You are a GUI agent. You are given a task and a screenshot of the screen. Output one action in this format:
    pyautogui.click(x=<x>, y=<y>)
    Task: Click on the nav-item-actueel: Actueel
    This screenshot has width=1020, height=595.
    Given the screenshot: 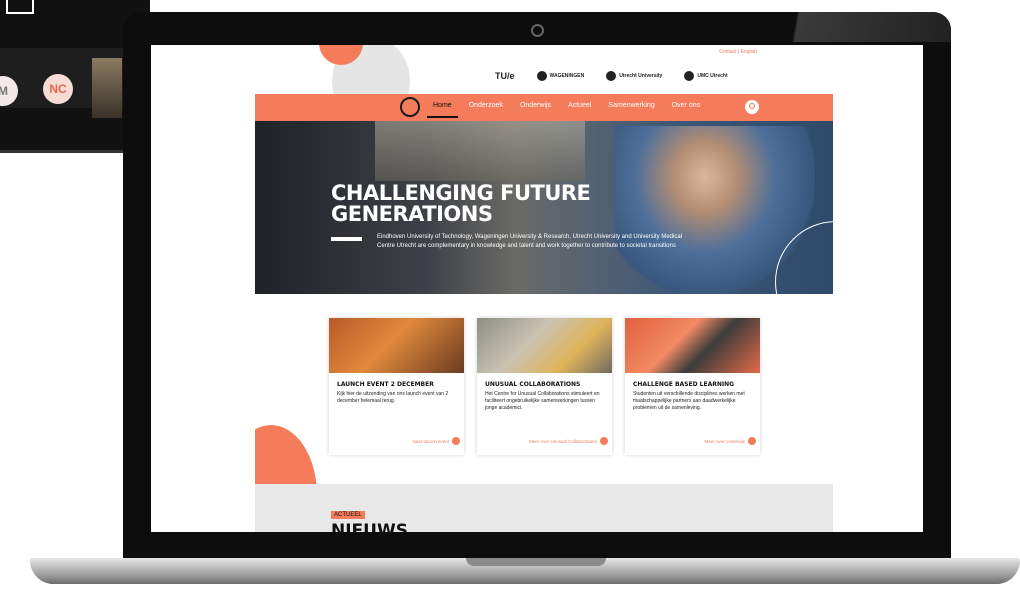 What is the action you would take?
    pyautogui.click(x=579, y=105)
    